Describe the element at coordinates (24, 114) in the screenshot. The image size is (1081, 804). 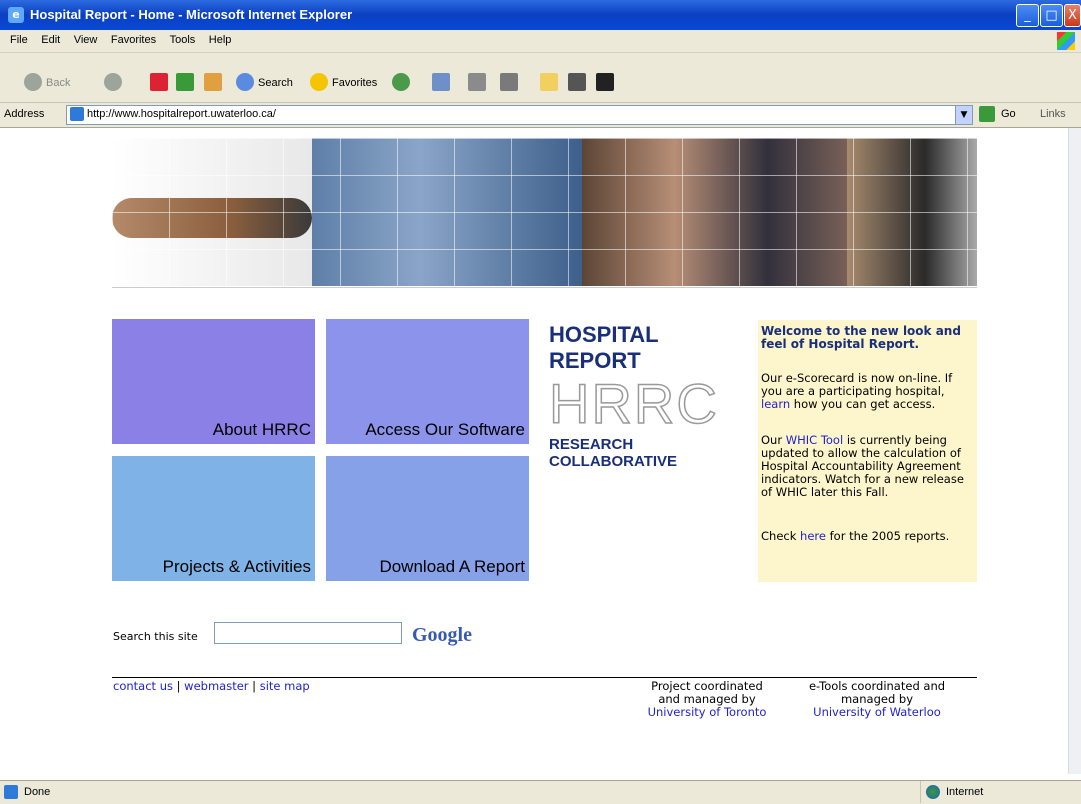
I see `address-label: Address` at that location.